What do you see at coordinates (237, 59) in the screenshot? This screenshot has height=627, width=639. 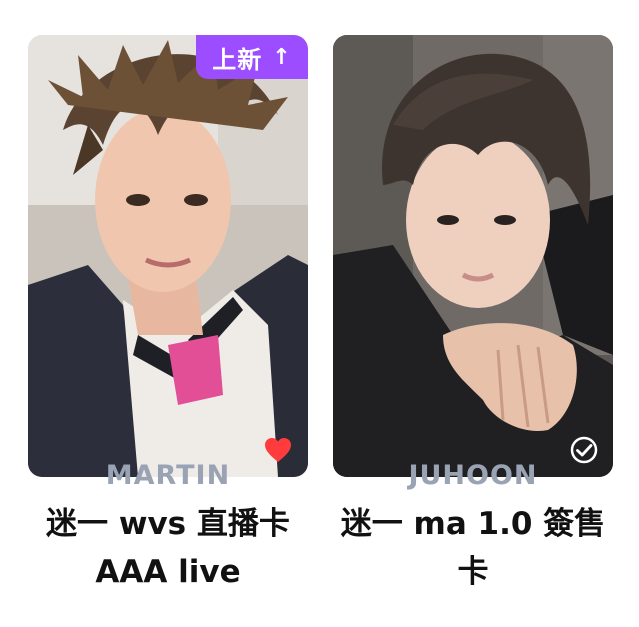 I see `new-badge-label: 上新` at bounding box center [237, 59].